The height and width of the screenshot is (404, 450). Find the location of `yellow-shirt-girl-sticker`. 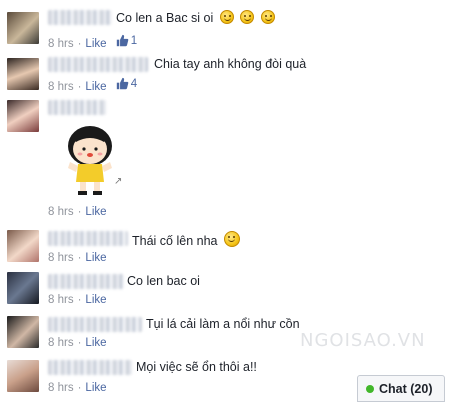

yellow-shirt-girl-sticker is located at coordinates (90, 160).